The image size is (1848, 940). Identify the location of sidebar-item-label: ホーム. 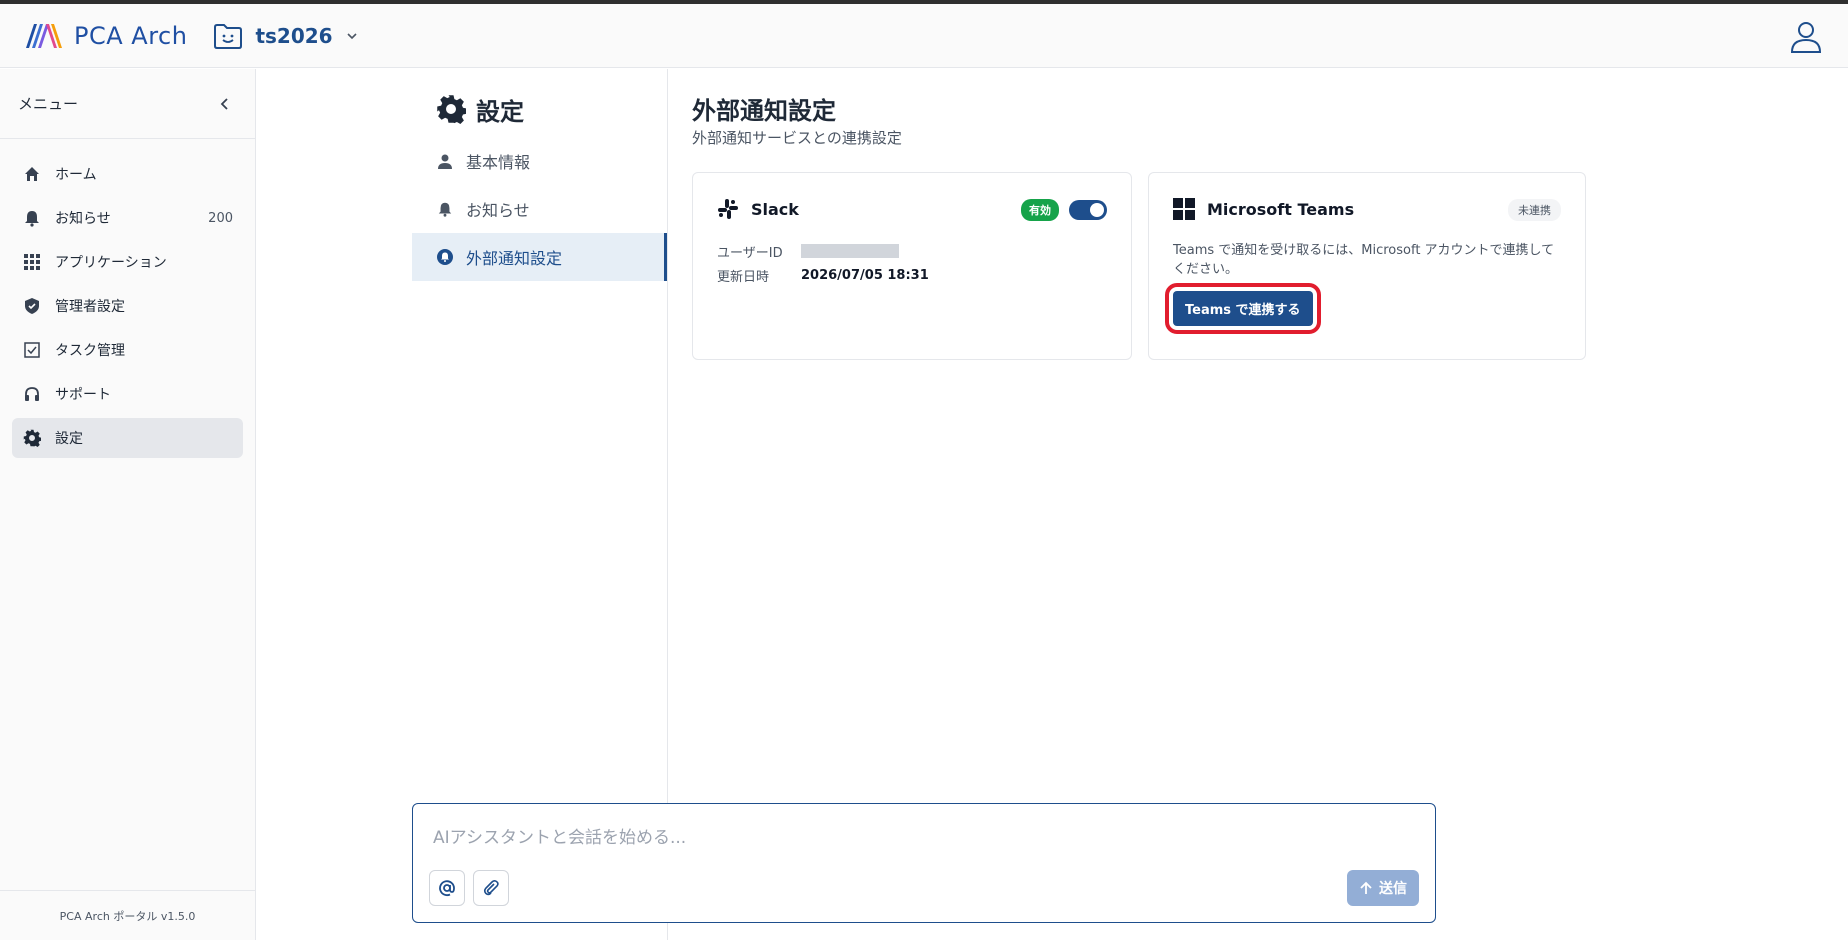
(76, 175).